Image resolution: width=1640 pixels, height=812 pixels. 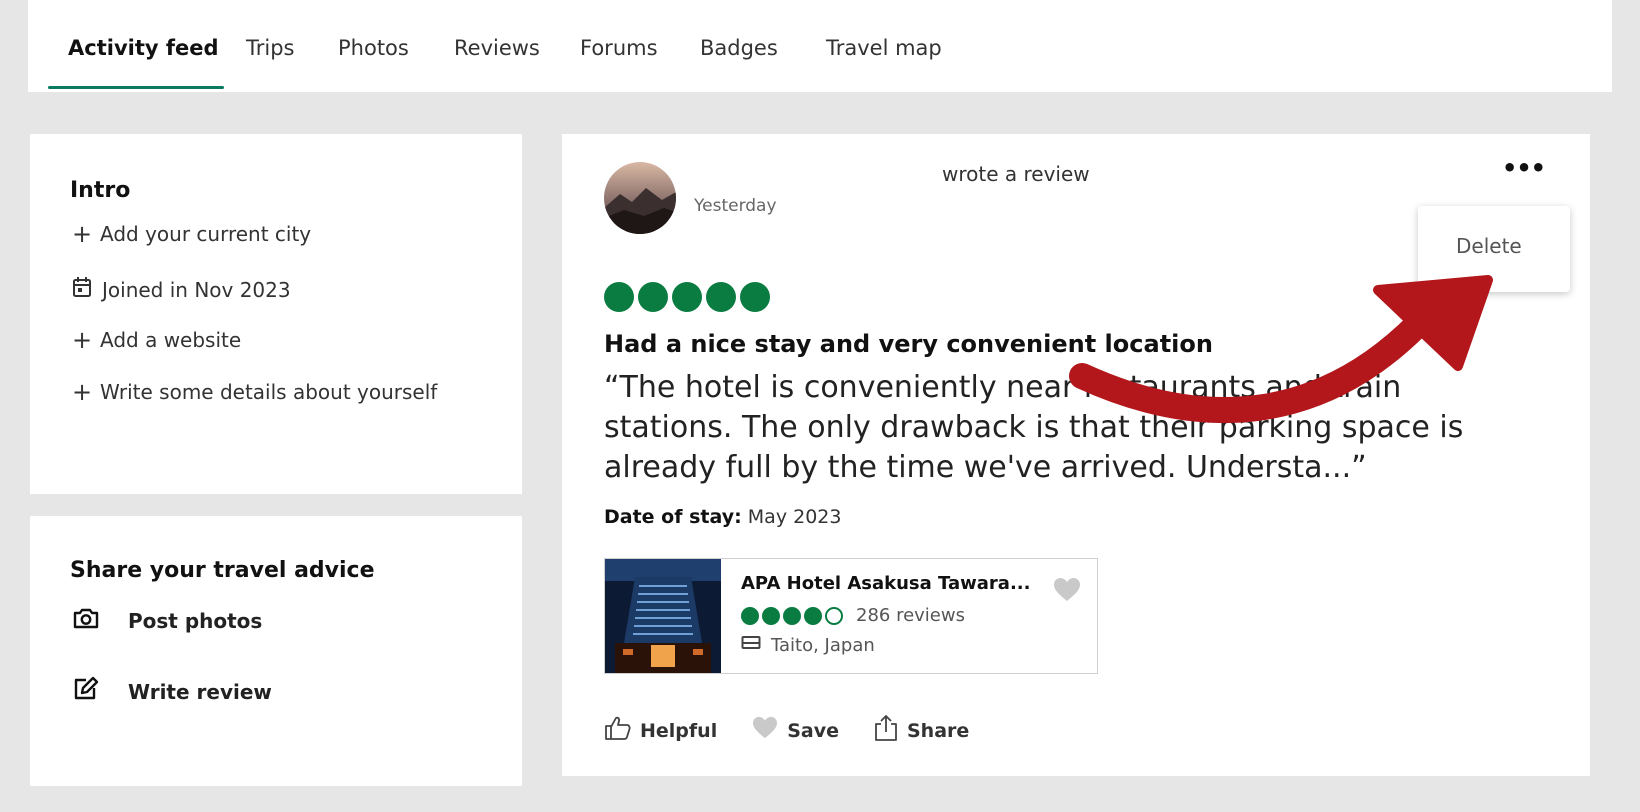 I want to click on hotel-review-count: 286 reviews, so click(x=910, y=615).